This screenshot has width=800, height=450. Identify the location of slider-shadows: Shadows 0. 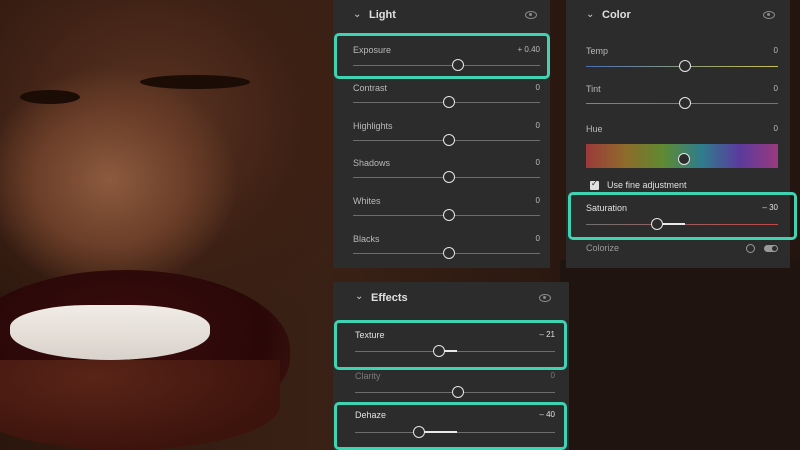
(446, 172).